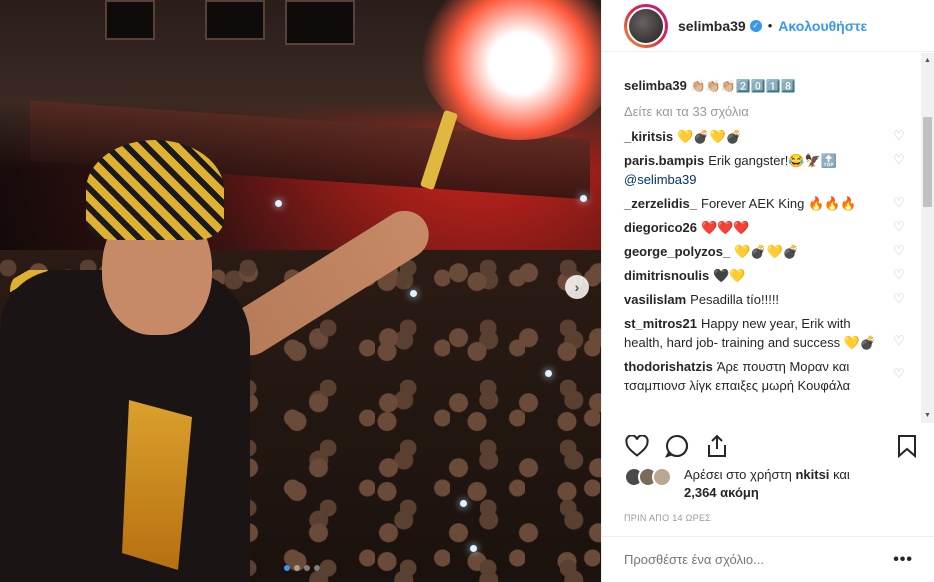 This screenshot has height=582, width=934. What do you see at coordinates (812, 474) in the screenshot?
I see `liker-username: nkitsi` at bounding box center [812, 474].